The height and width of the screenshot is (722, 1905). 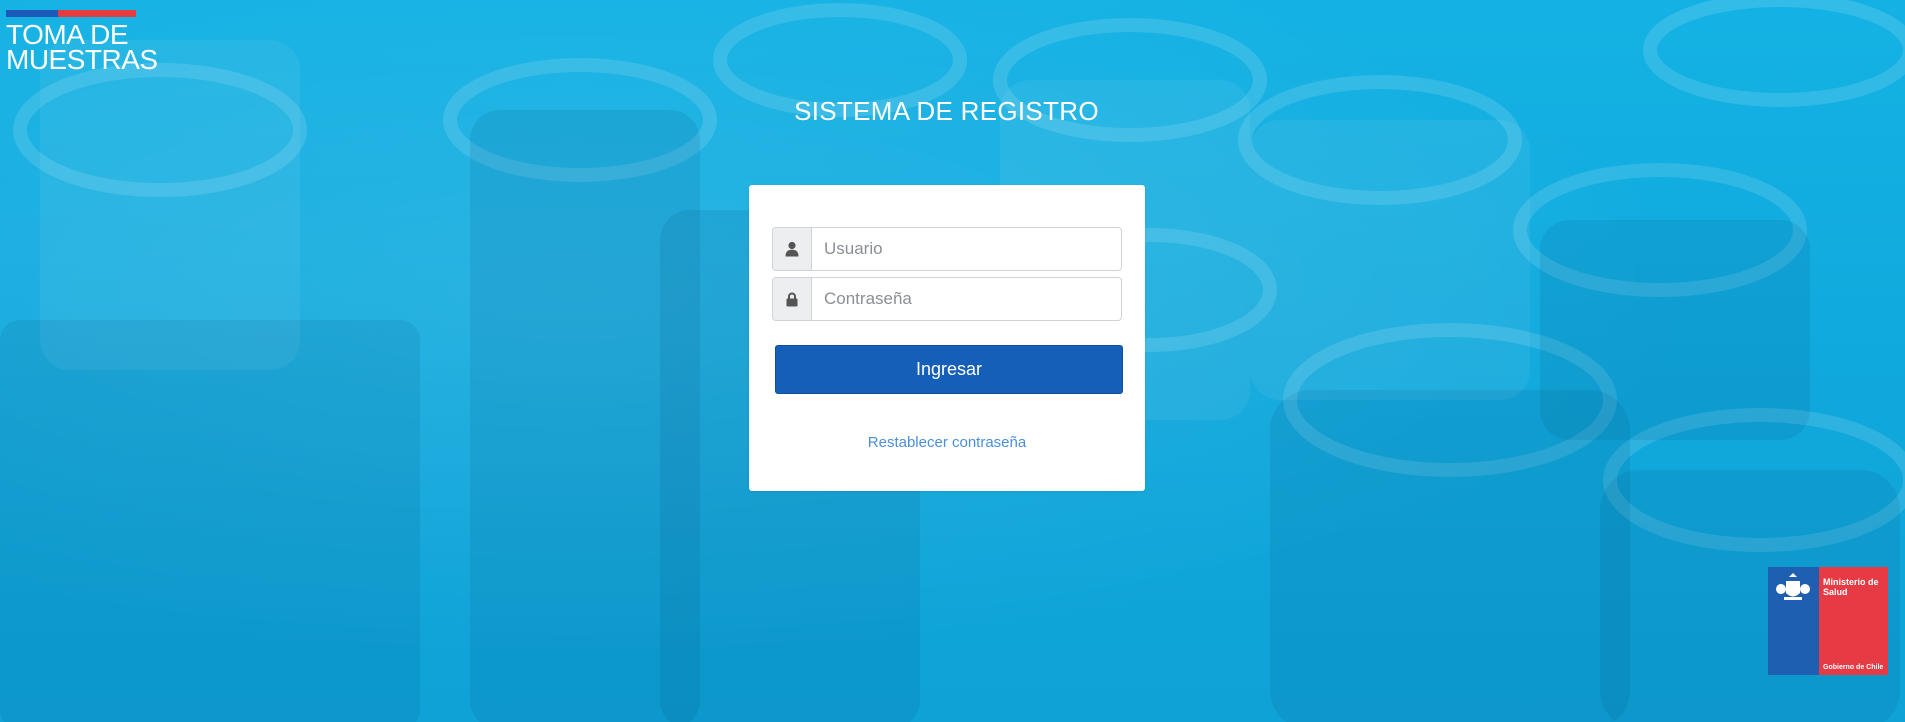 I want to click on ministry-logo-red-panel: Ministerio de Salud Gobierno de Chile, so click(x=1853, y=621).